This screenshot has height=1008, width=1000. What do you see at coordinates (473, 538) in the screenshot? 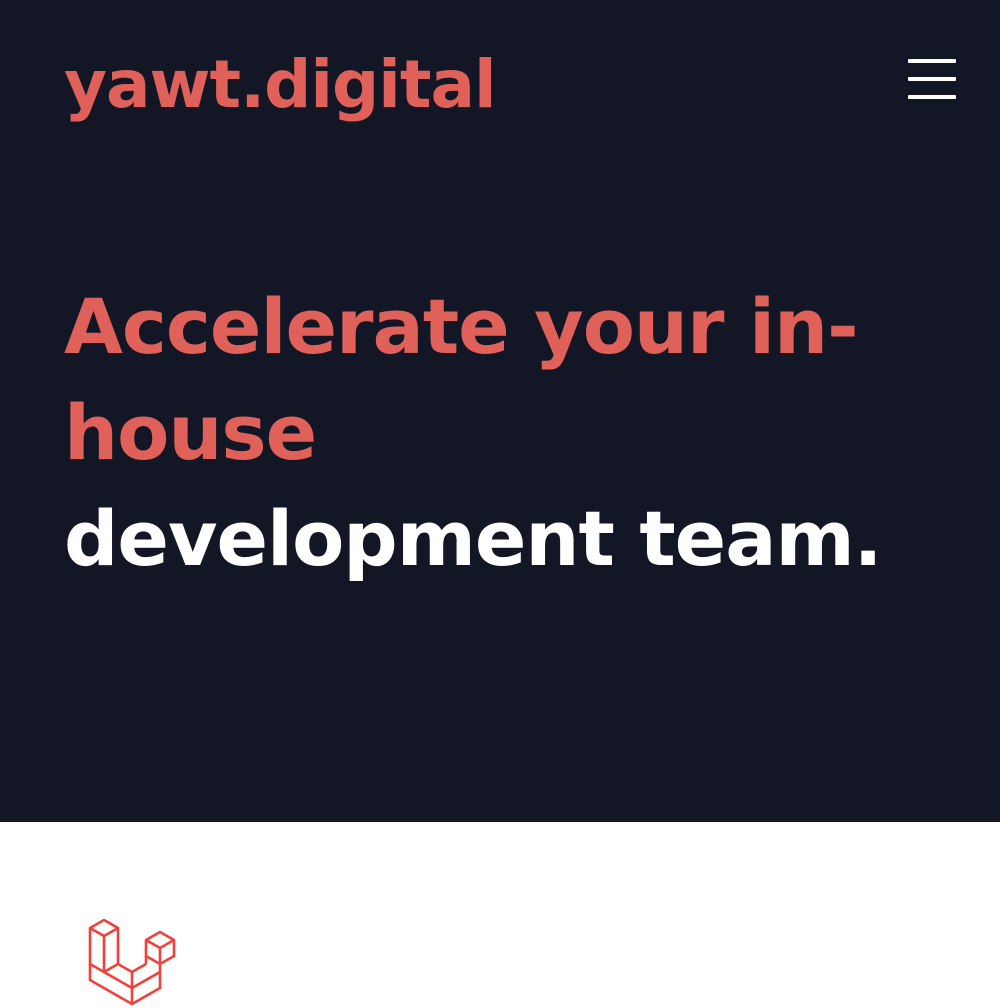
I see `headline-plain-line: development team.` at bounding box center [473, 538].